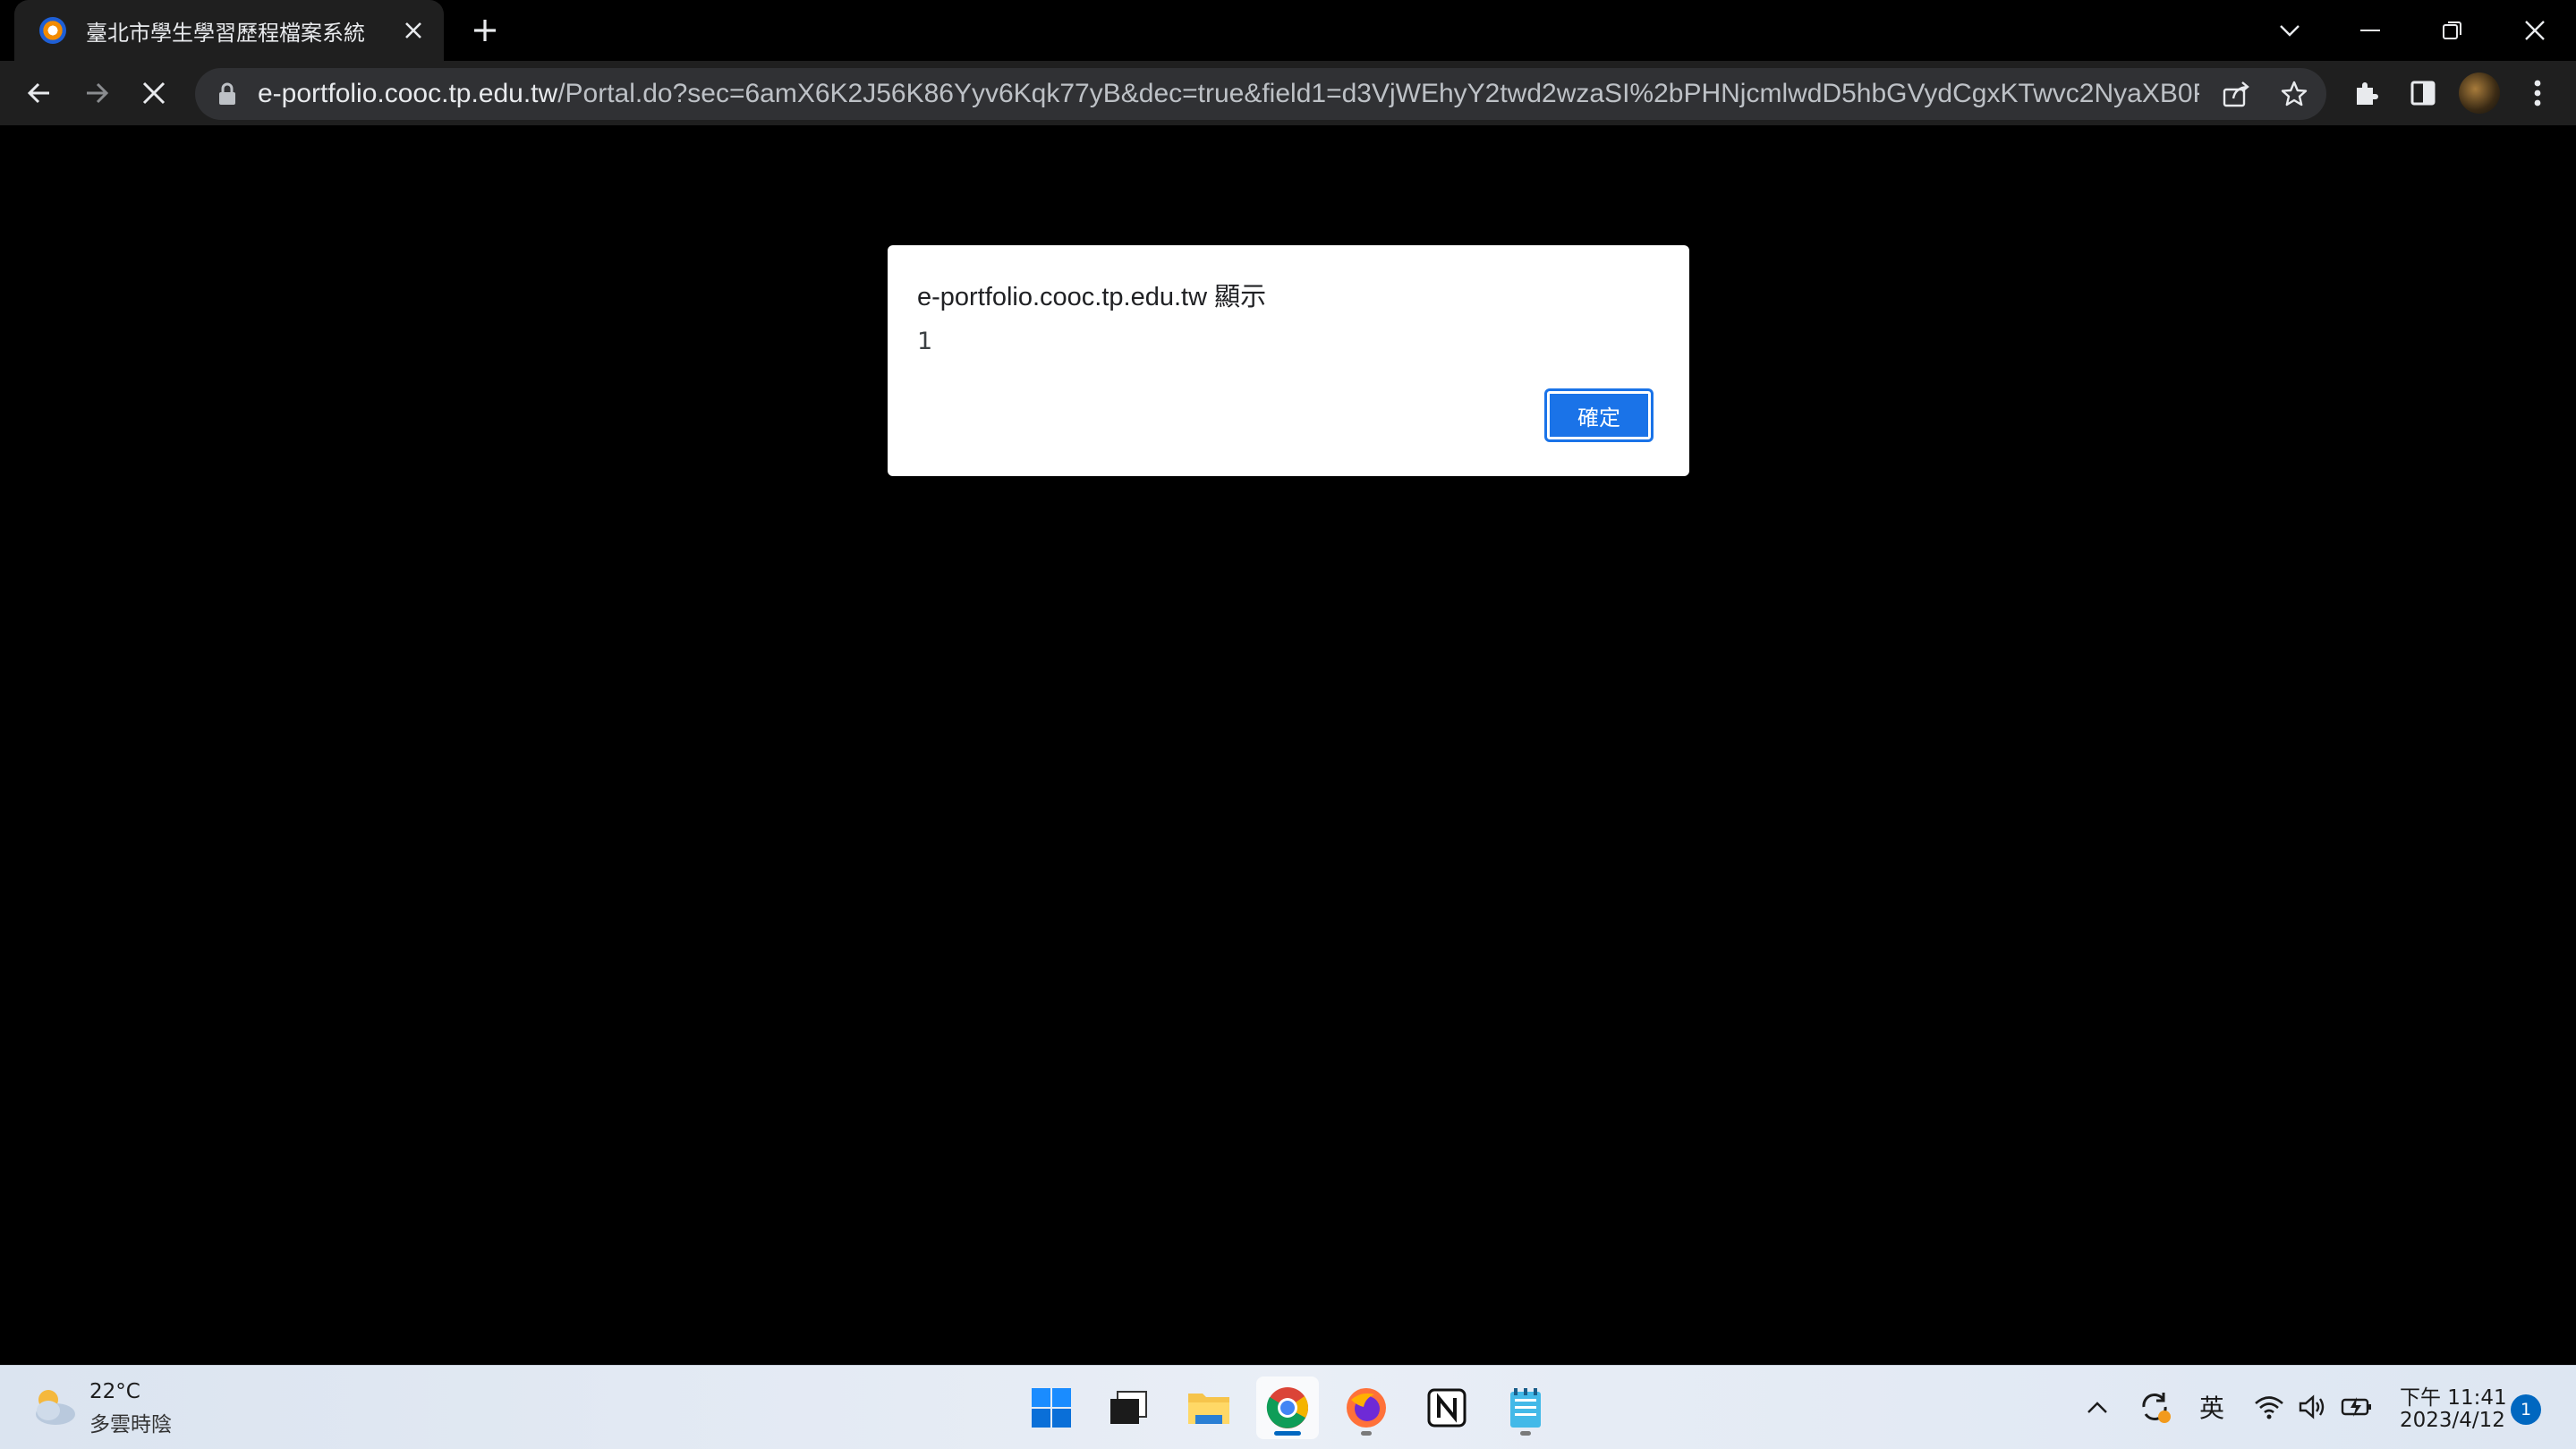 The height and width of the screenshot is (1449, 2576). Describe the element at coordinates (227, 94) in the screenshot. I see `lock-icon` at that location.